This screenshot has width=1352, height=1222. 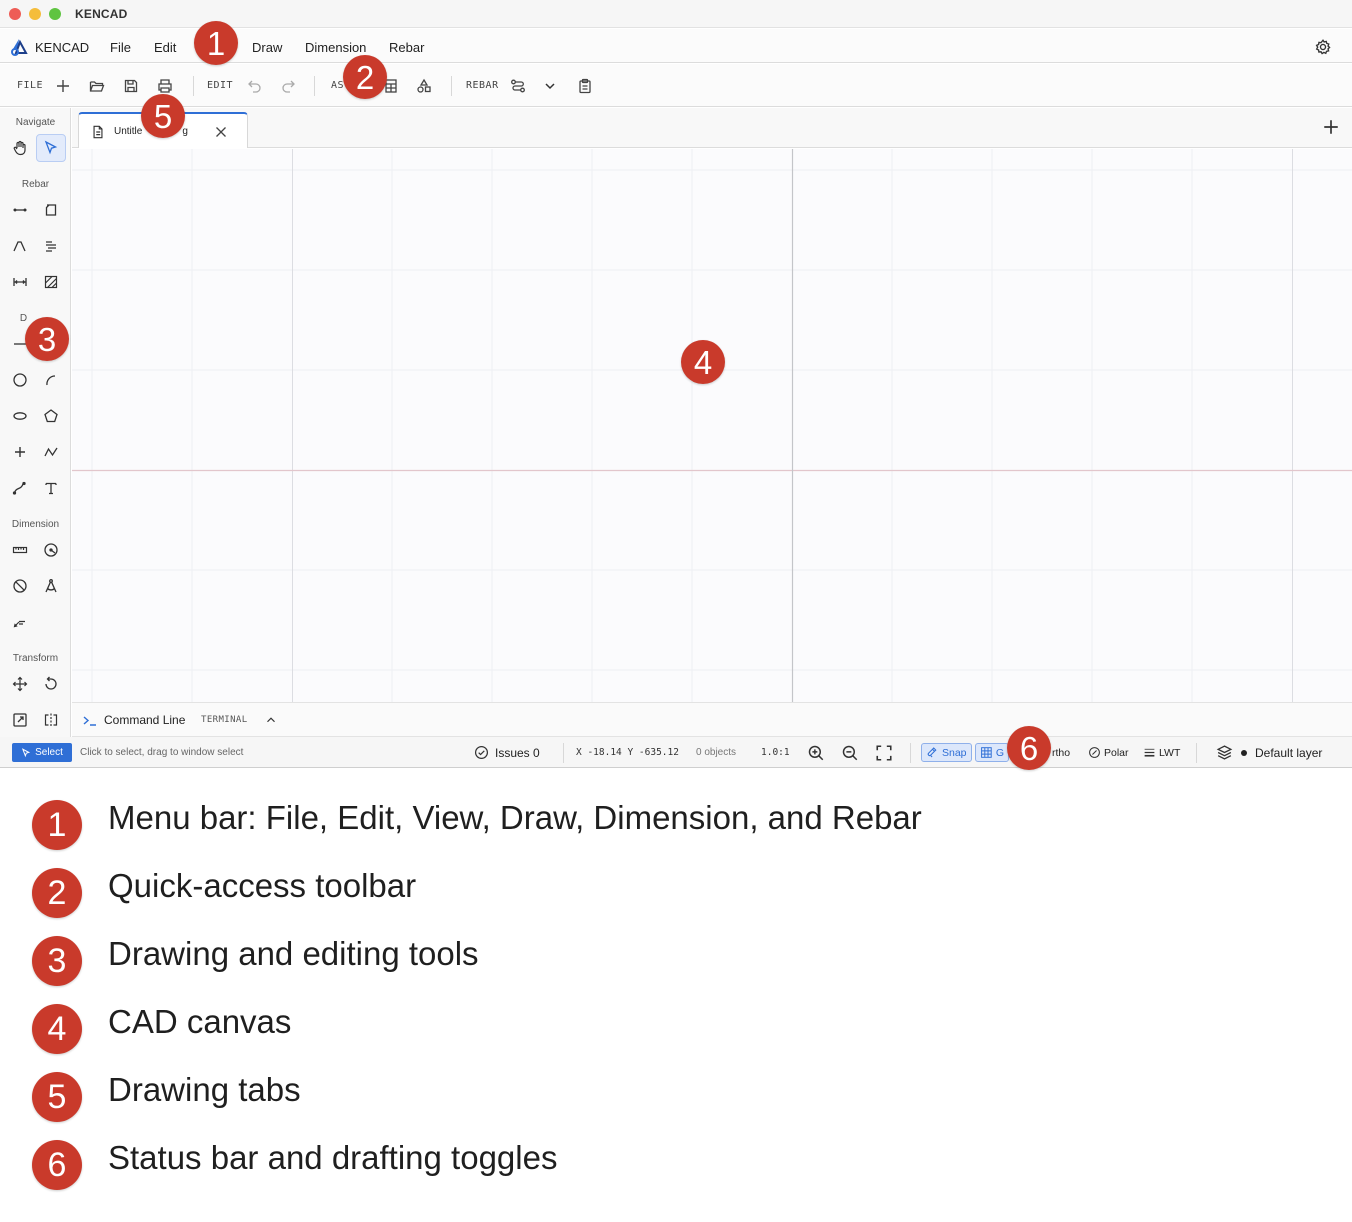 I want to click on polygon-tool, so click(x=51, y=416).